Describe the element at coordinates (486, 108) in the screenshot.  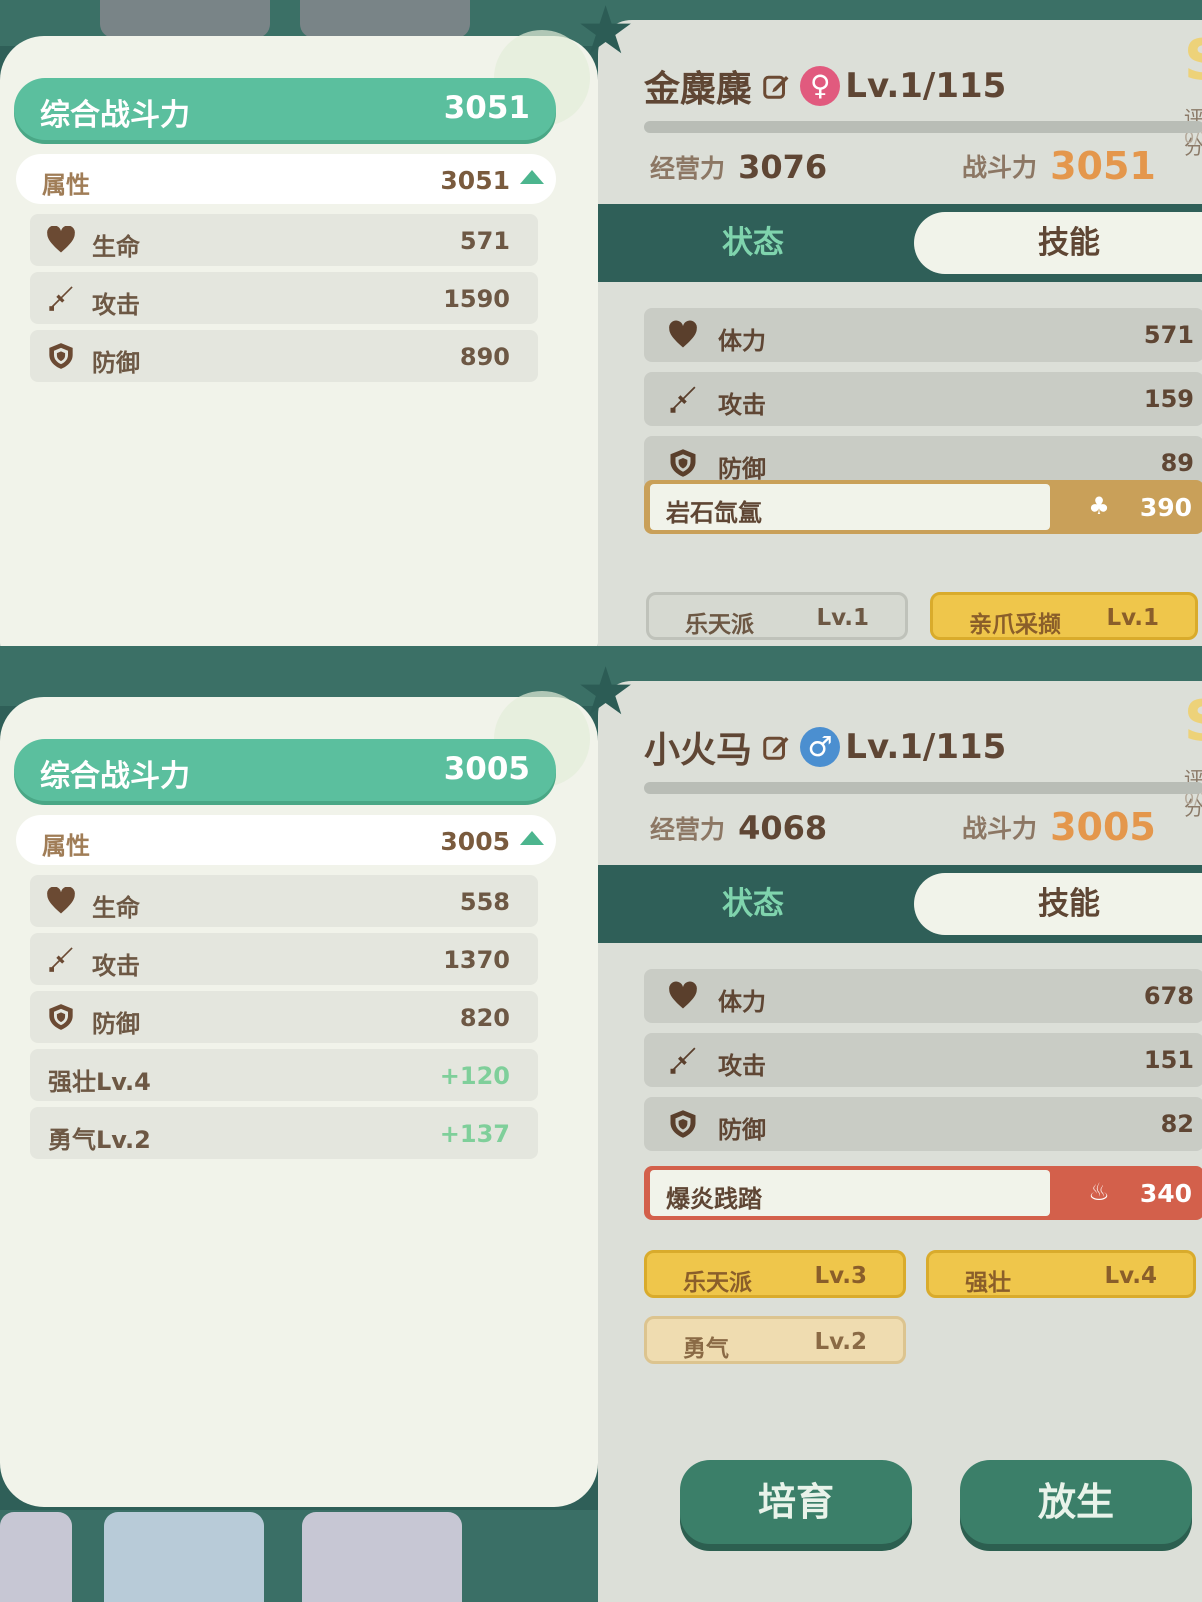
I see `total-combat-power-value: 3051` at that location.